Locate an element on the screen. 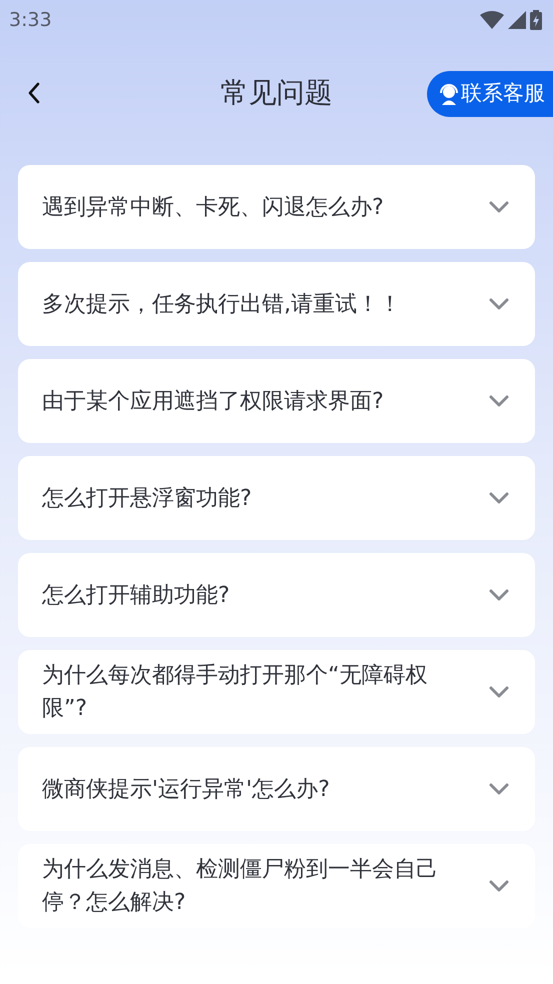 The height and width of the screenshot is (984, 553). faq-question: 怎么打开辅助功能? is located at coordinates (136, 596).